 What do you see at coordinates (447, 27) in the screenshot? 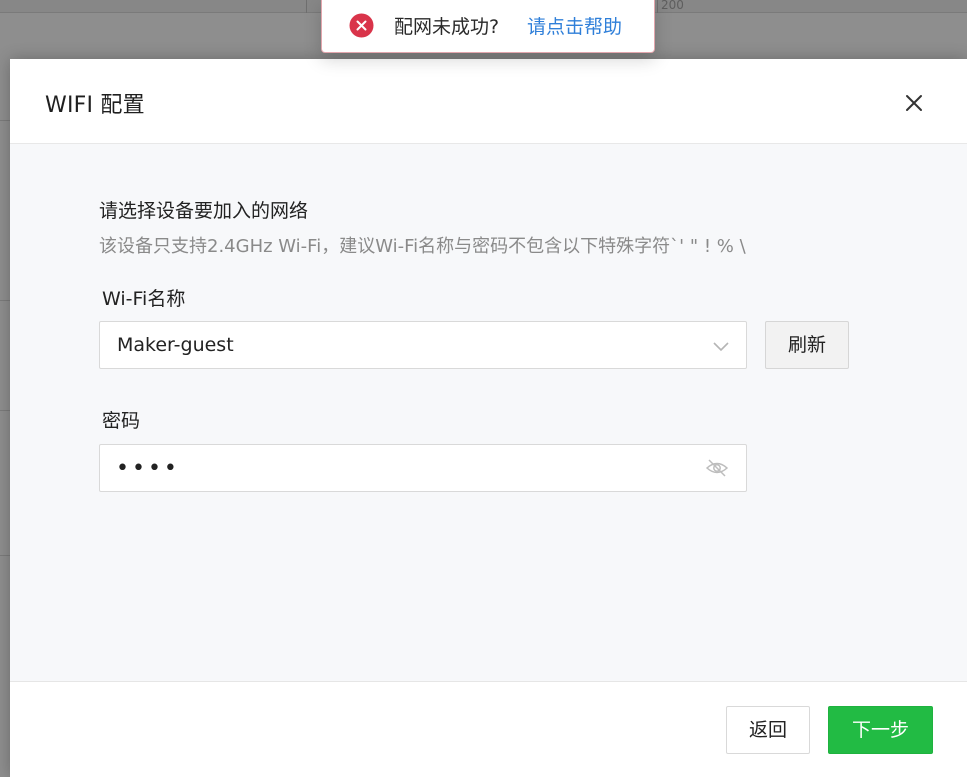
I see `toast-message: 配网未成功?` at bounding box center [447, 27].